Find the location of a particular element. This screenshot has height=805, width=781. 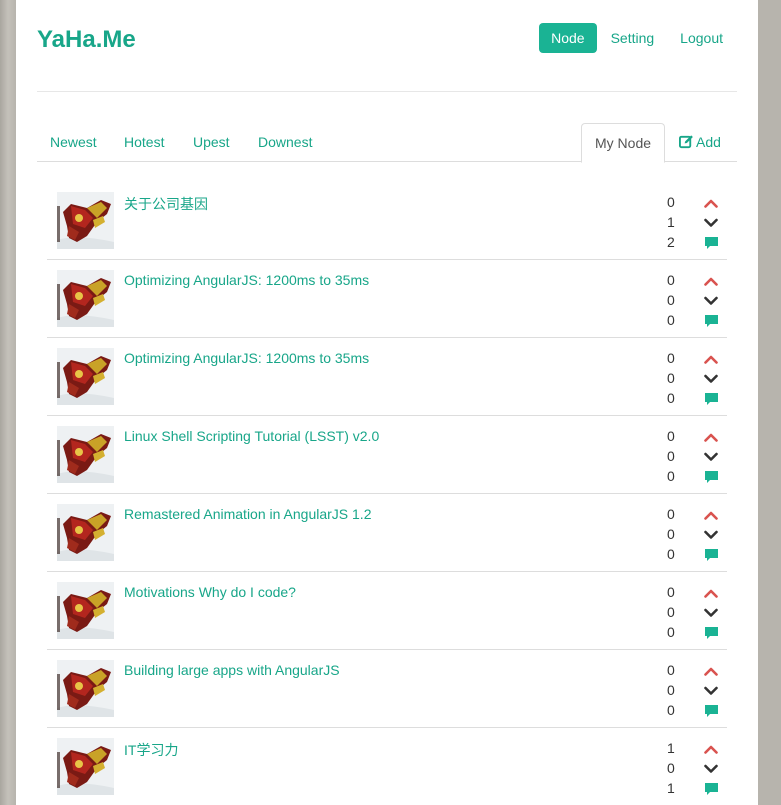

tab-newest: Newest is located at coordinates (73, 142).